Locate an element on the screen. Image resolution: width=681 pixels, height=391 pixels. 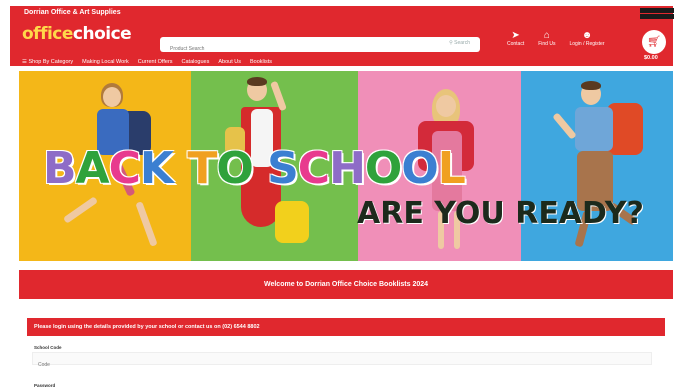
contact-icon: ➤ is located at coordinates (515, 35).